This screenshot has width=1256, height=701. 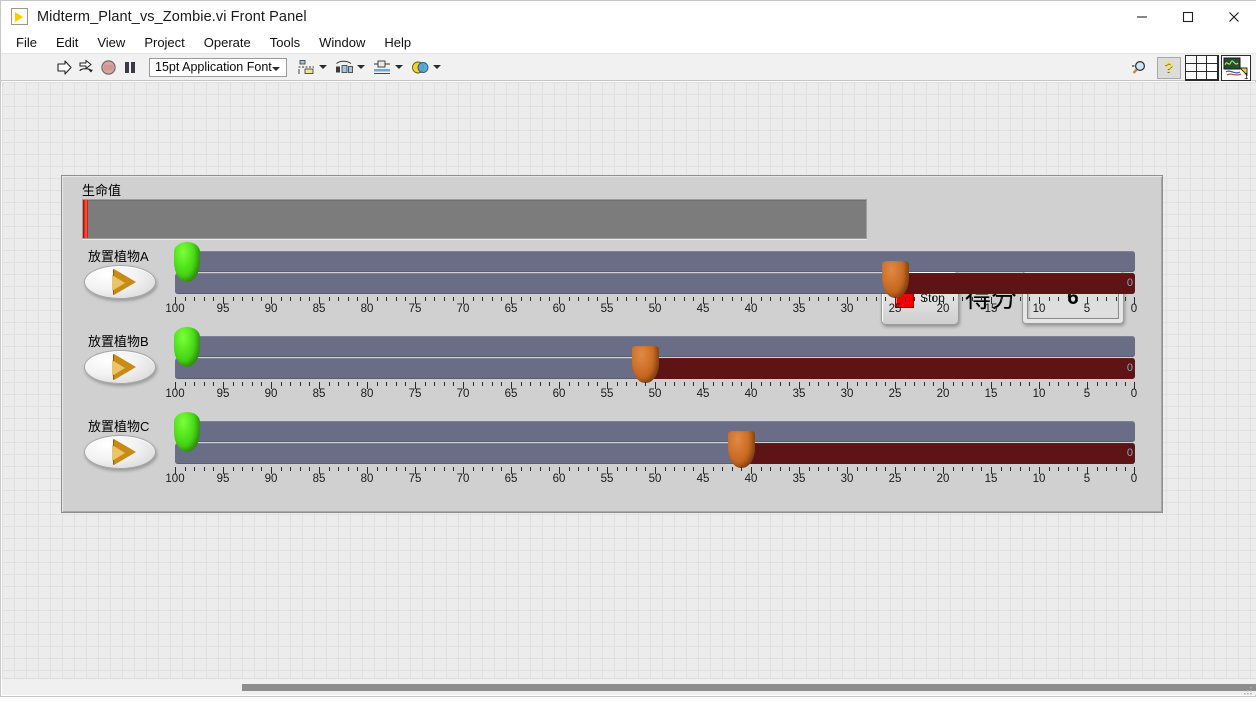 What do you see at coordinates (1087, 309) in the screenshot?
I see `scale-tick-label: 5` at bounding box center [1087, 309].